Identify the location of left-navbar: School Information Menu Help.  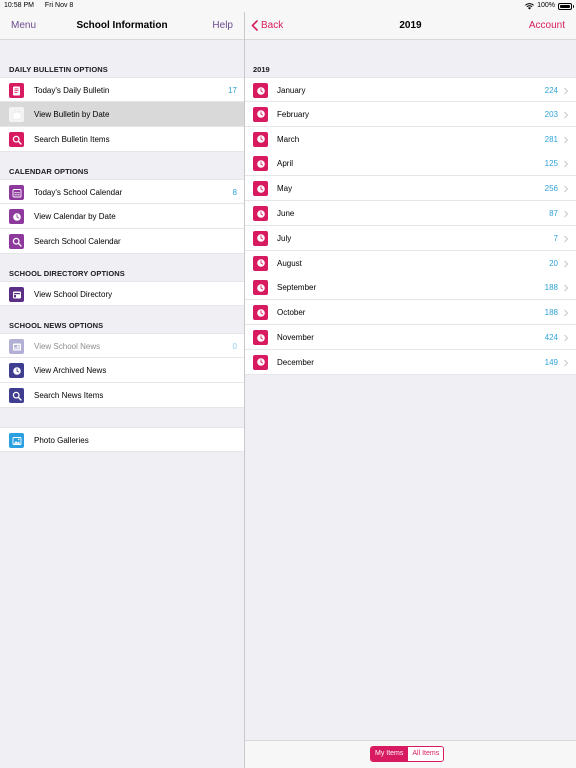
(122, 26).